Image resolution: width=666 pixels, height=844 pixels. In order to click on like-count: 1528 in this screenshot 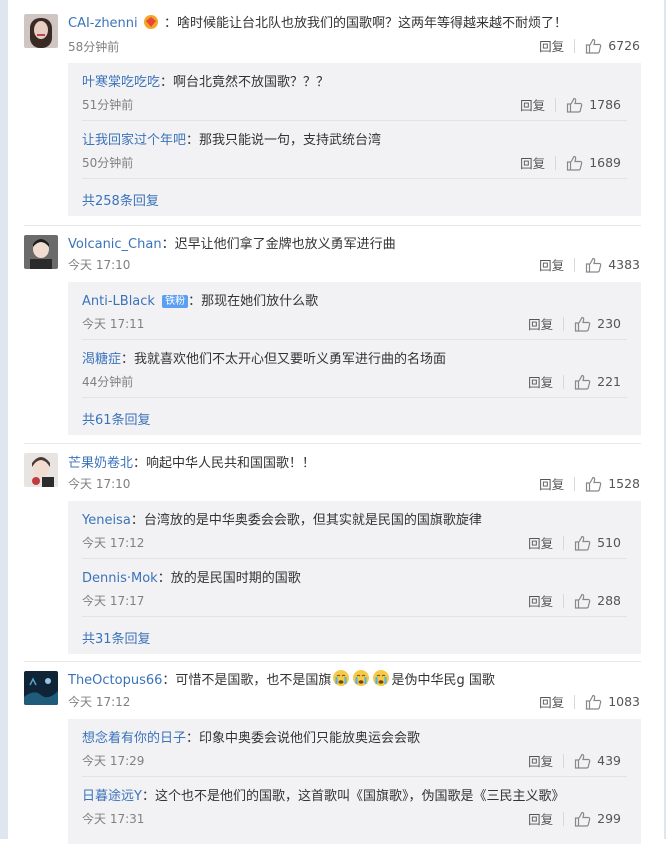, I will do `click(624, 483)`.